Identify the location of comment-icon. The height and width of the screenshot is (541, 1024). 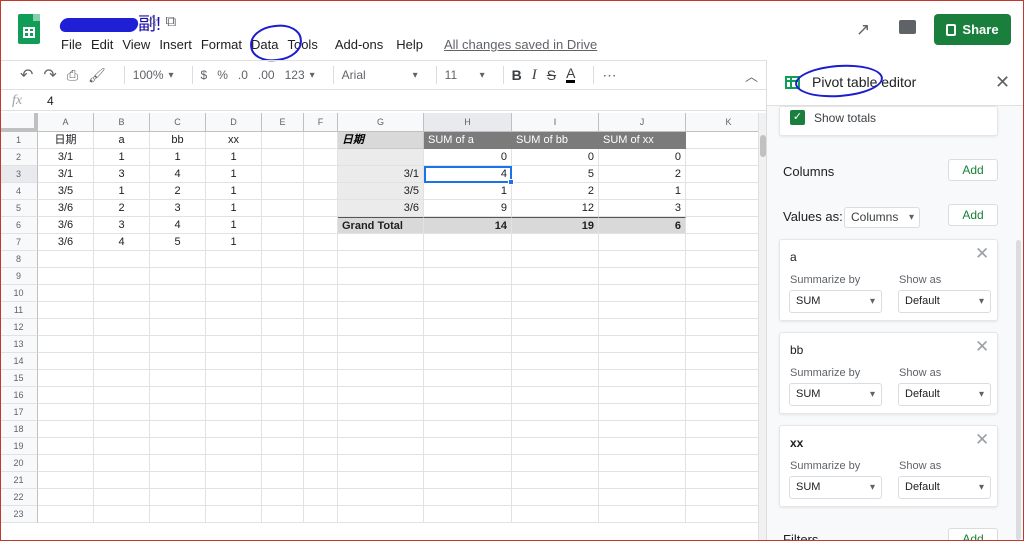
(907, 27).